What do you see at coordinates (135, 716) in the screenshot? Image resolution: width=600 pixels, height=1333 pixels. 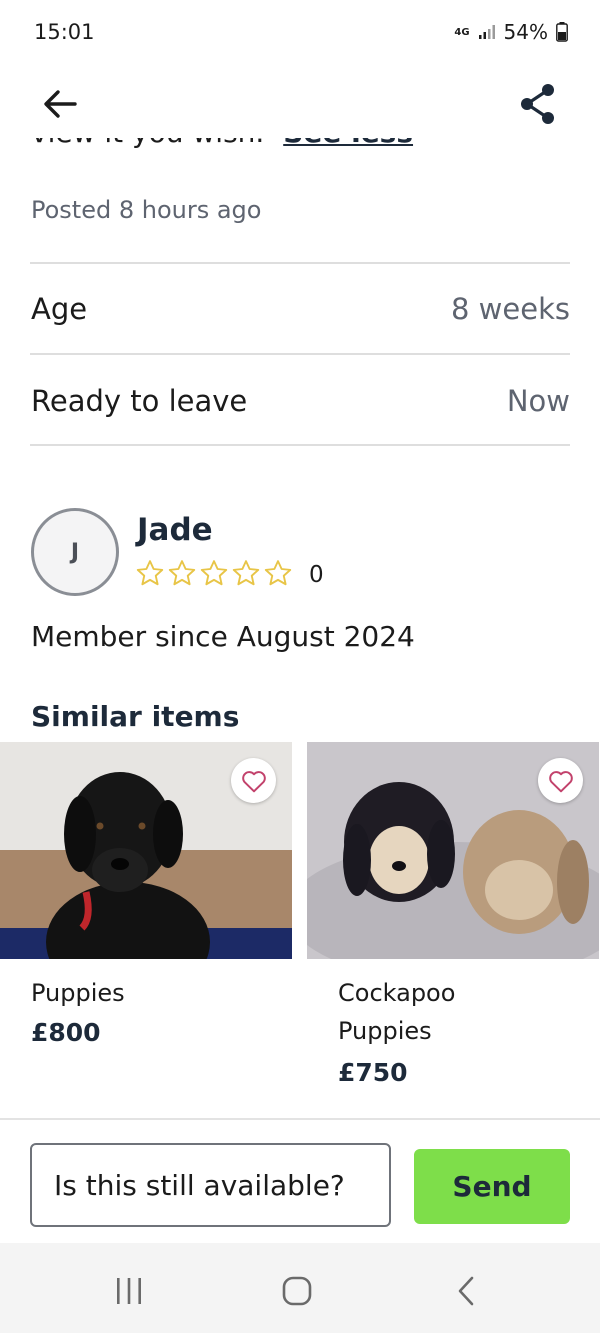 I see `similar-items-heading: Similar items` at bounding box center [135, 716].